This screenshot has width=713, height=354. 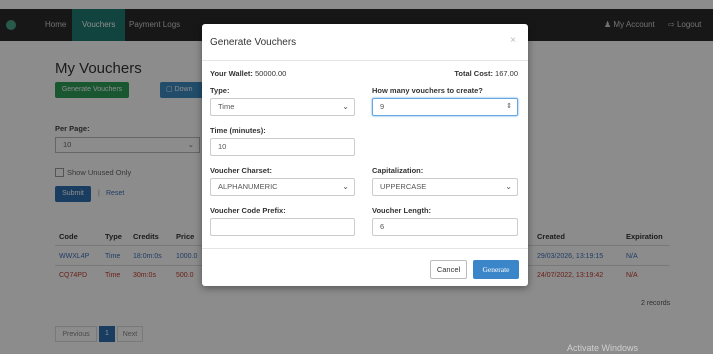 I want to click on type-label: Type:, so click(x=220, y=90).